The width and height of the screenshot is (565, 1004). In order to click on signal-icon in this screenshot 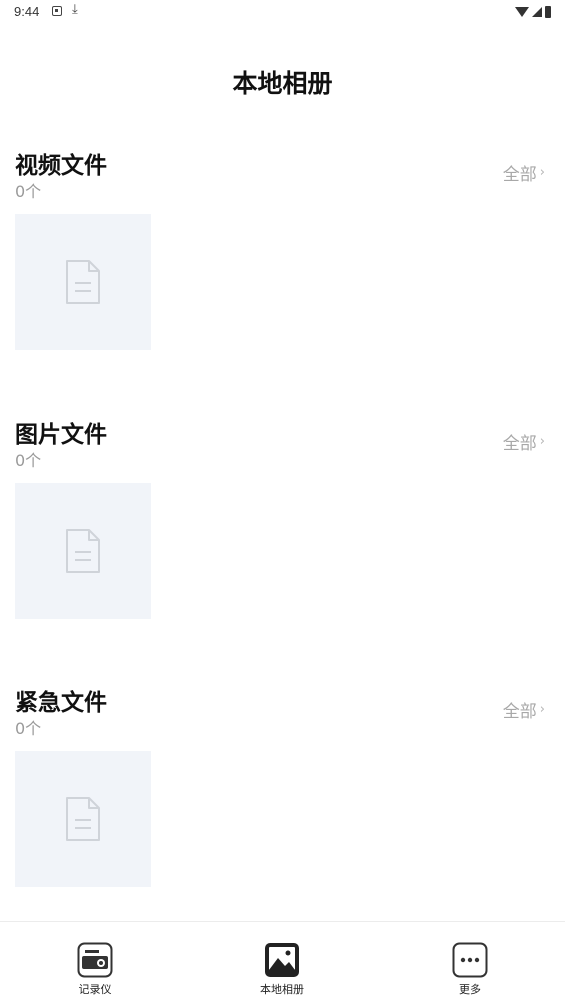, I will do `click(537, 12)`.